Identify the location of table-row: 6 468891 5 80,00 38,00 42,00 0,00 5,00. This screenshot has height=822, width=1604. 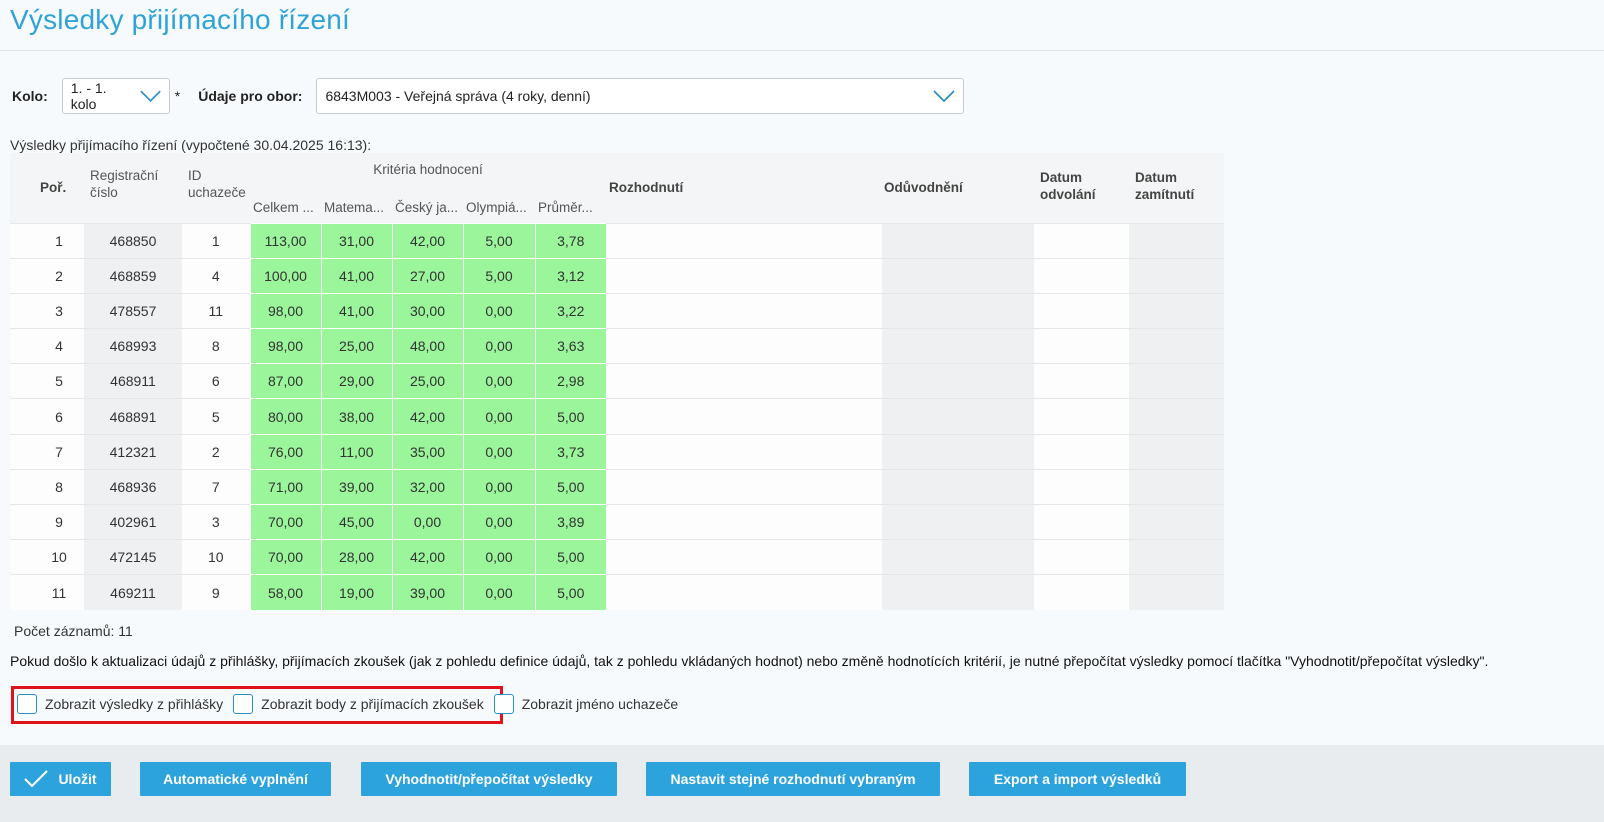
(617, 416).